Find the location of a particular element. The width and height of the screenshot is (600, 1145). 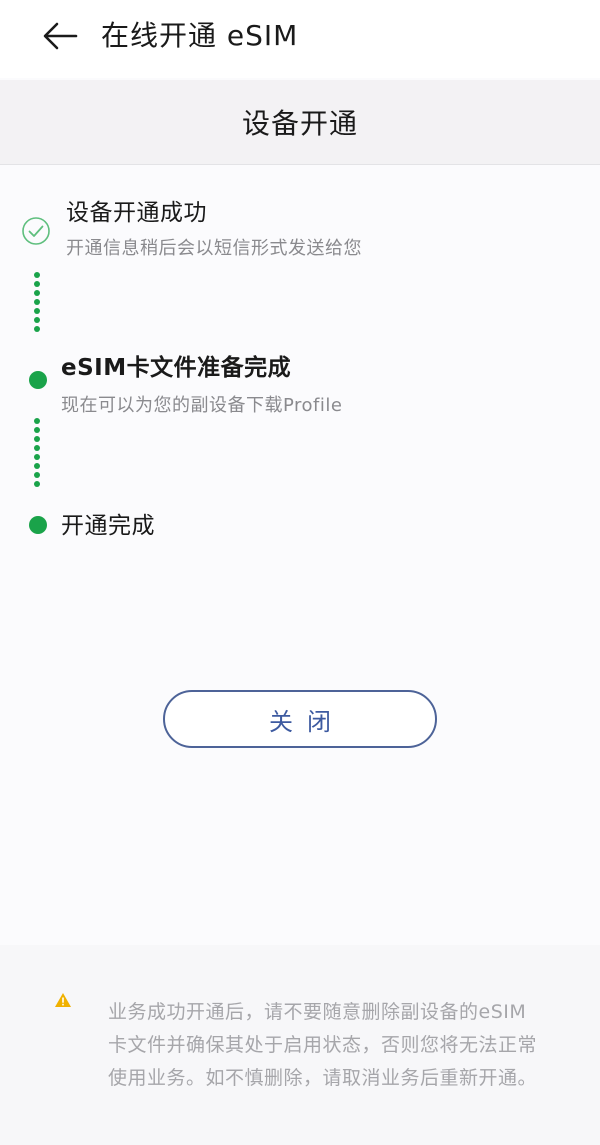

app-header: 在线开通 eSIM is located at coordinates (300, 39).